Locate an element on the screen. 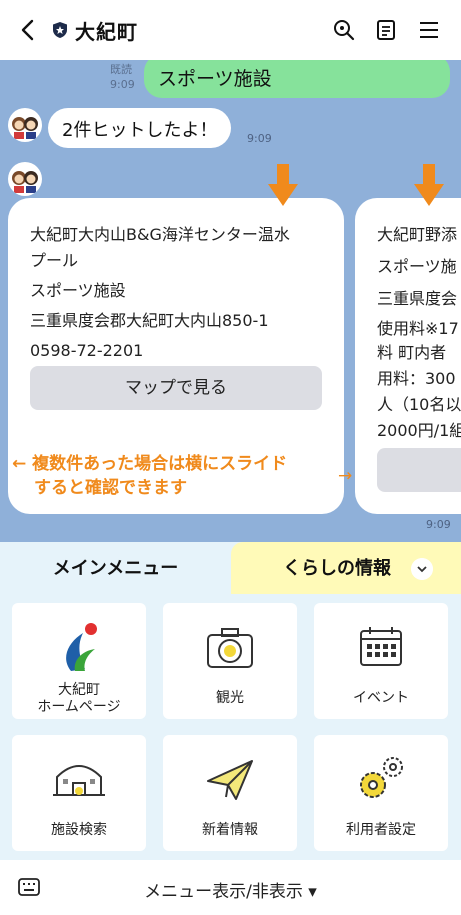  tile-user-settings: 利用者設定 is located at coordinates (381, 793).